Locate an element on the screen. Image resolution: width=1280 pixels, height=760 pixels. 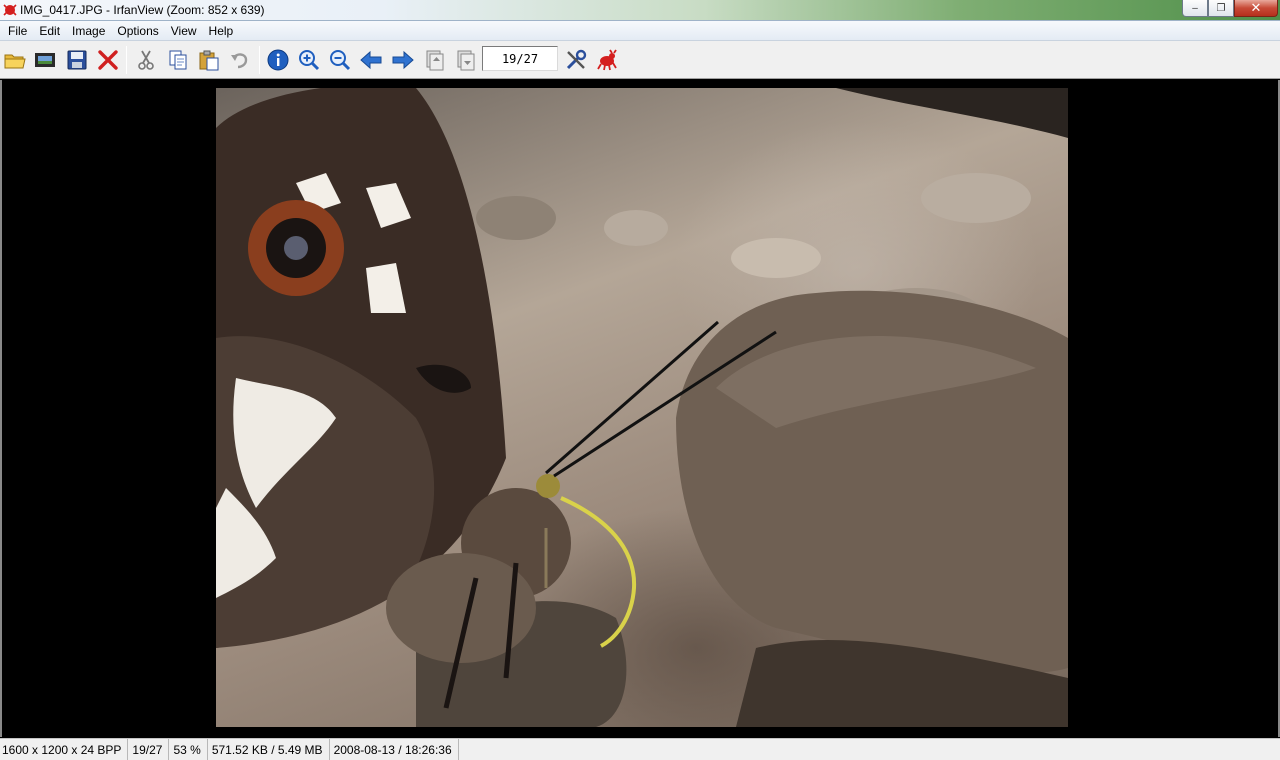
undo-icon is located at coordinates (240, 60).